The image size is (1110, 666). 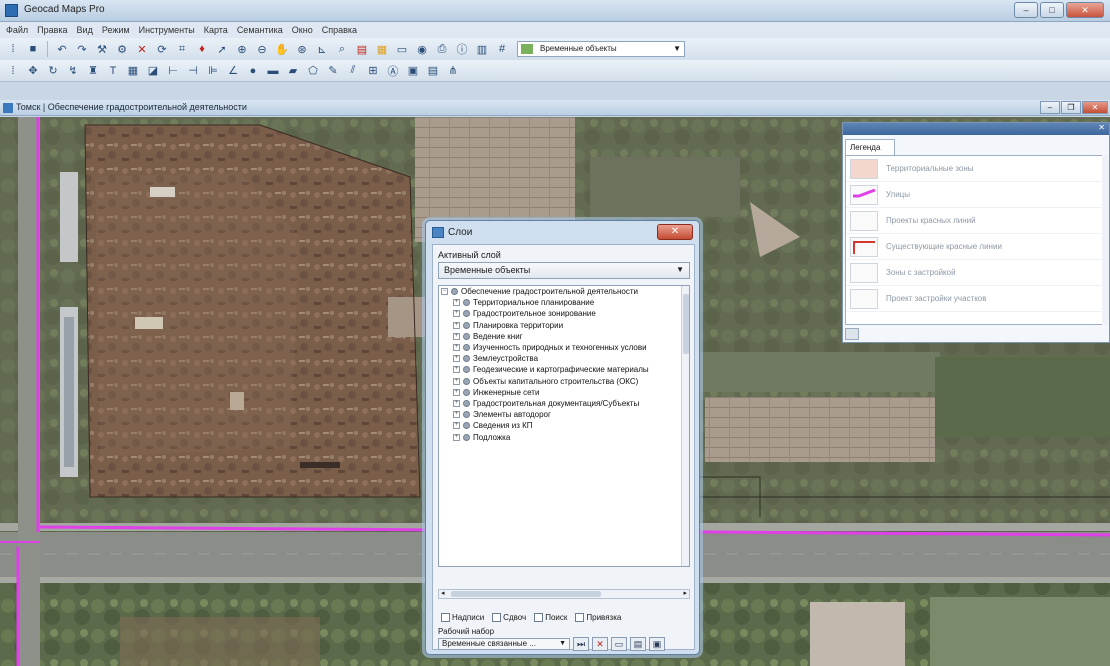 What do you see at coordinates (564, 436) in the screenshot?
I see `tree-item: + Подложка` at bounding box center [564, 436].